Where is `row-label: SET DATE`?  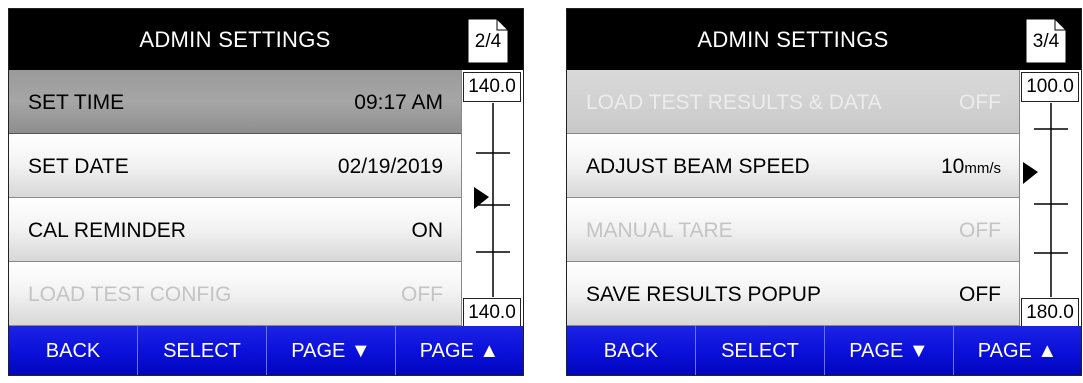
row-label: SET DATE is located at coordinates (78, 166).